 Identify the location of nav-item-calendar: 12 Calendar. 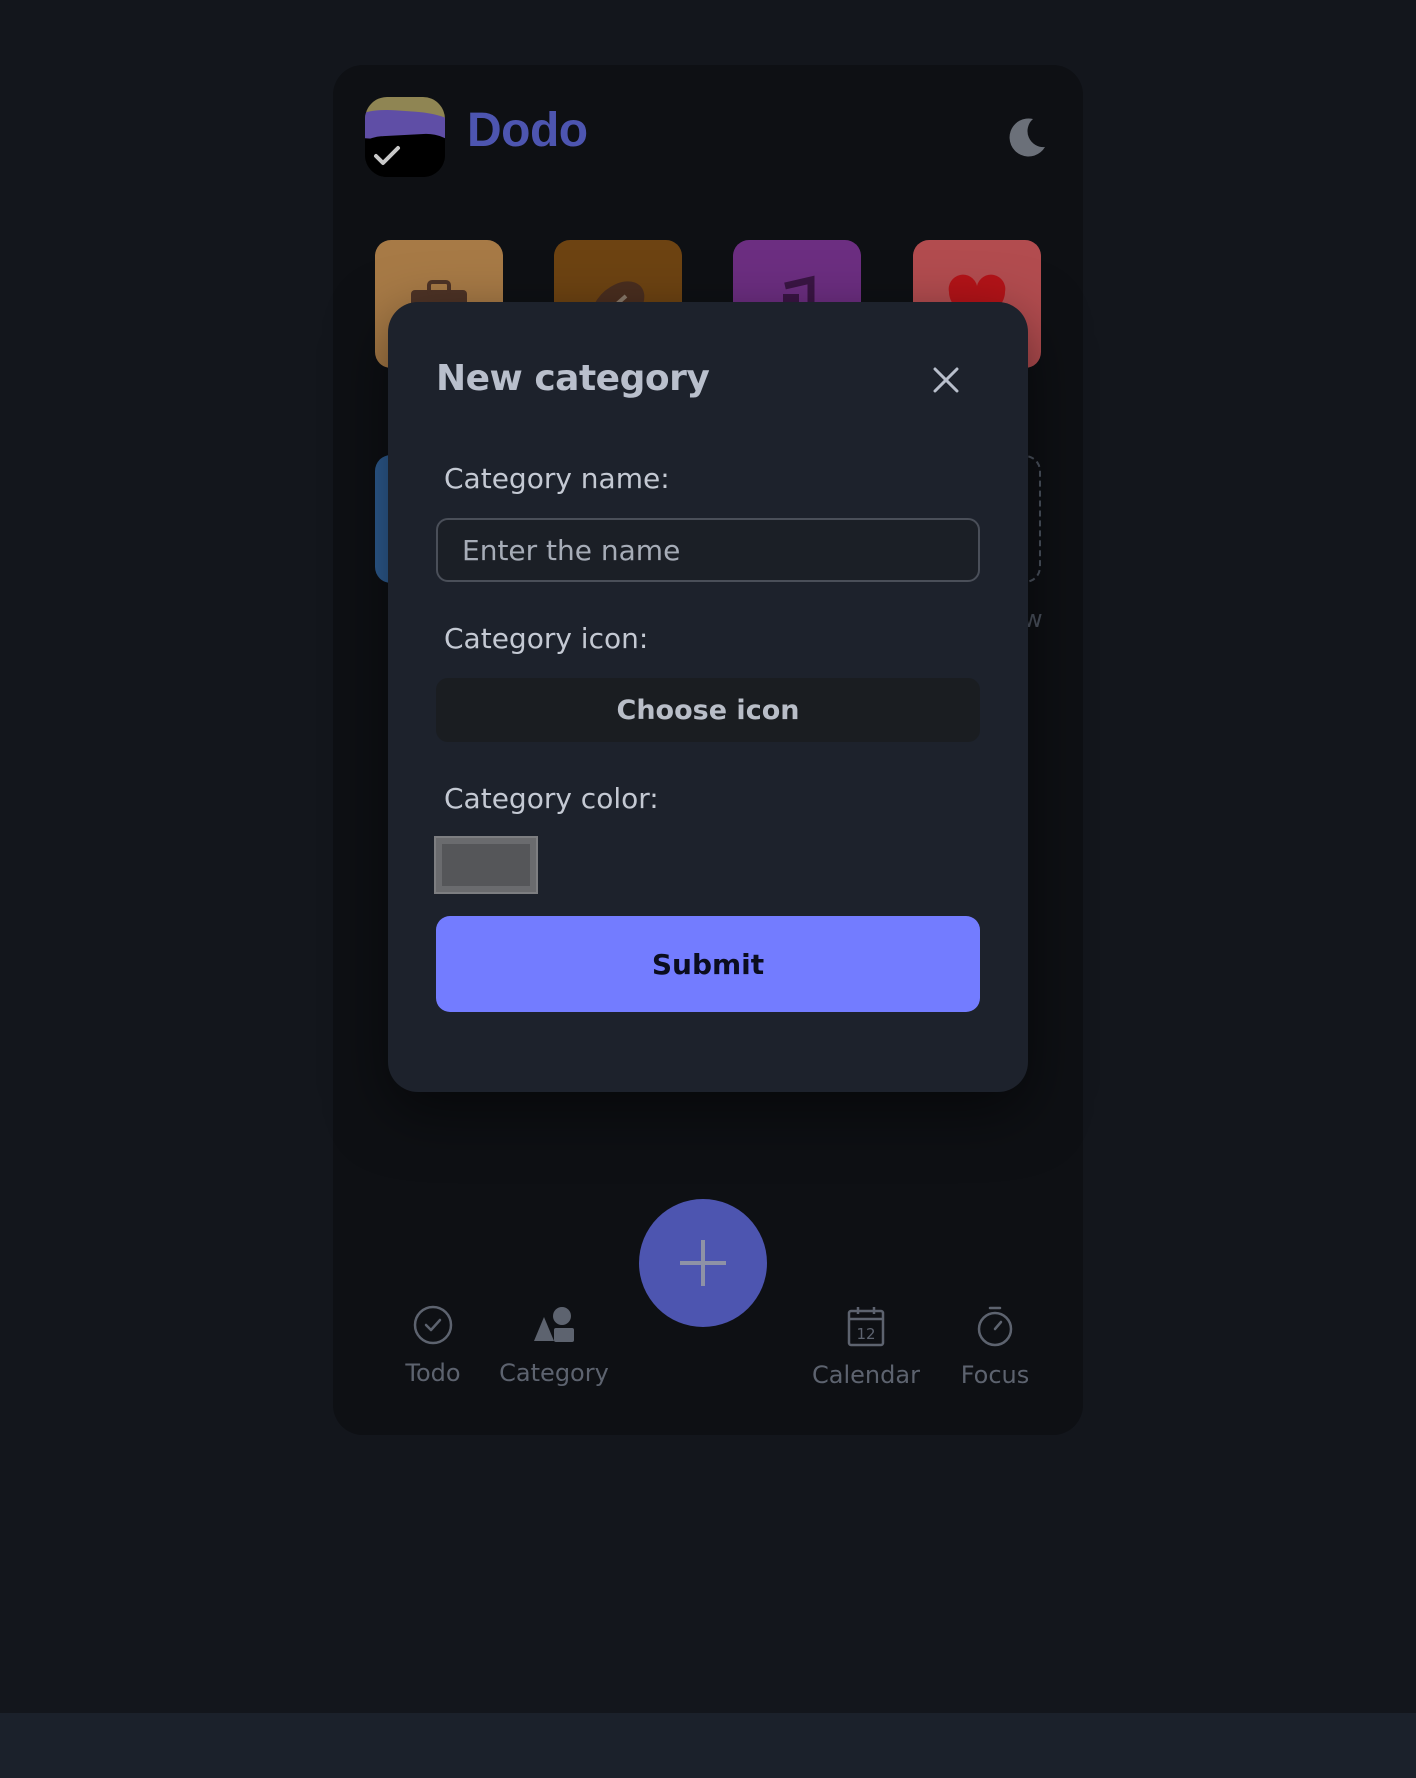
(866, 1347).